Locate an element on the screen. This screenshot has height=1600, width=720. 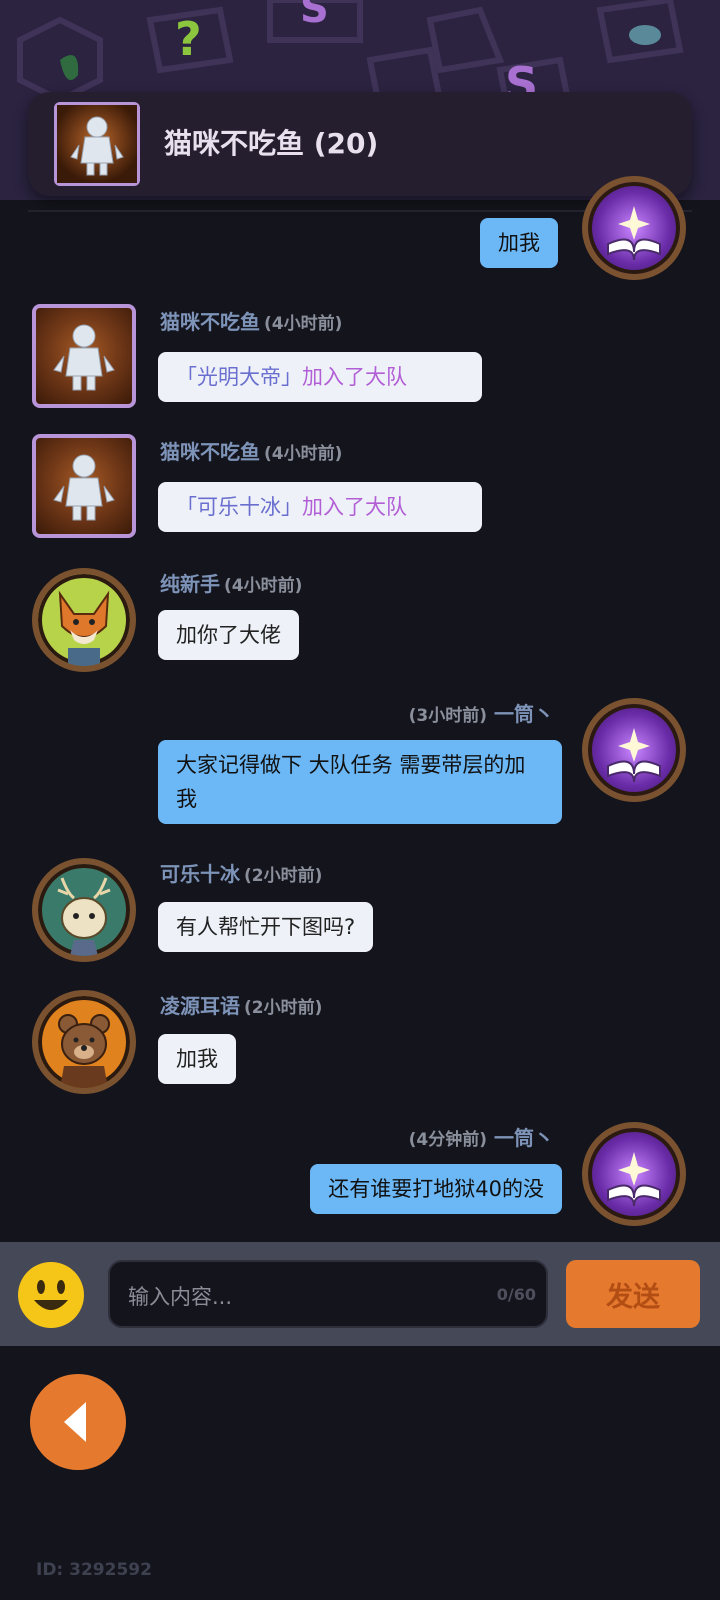
char-counter: 0/60 is located at coordinates (516, 1294).